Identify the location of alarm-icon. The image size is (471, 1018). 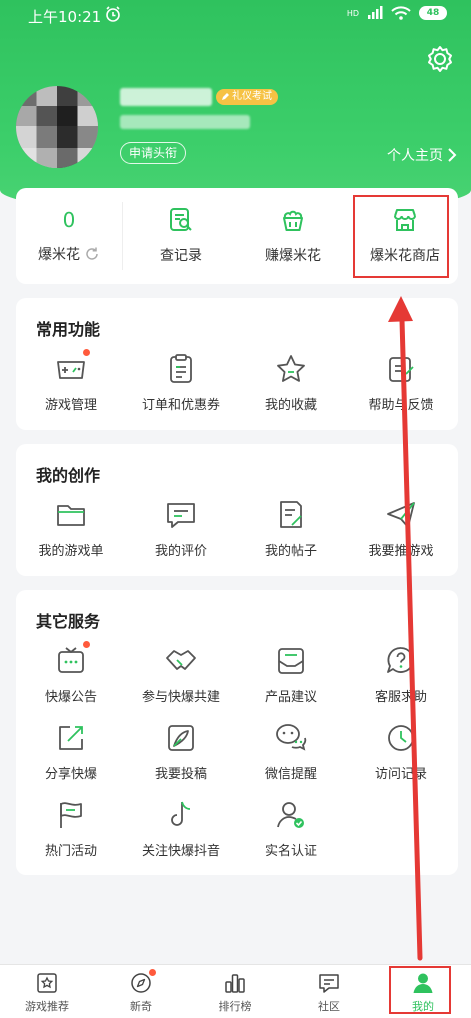
(113, 14).